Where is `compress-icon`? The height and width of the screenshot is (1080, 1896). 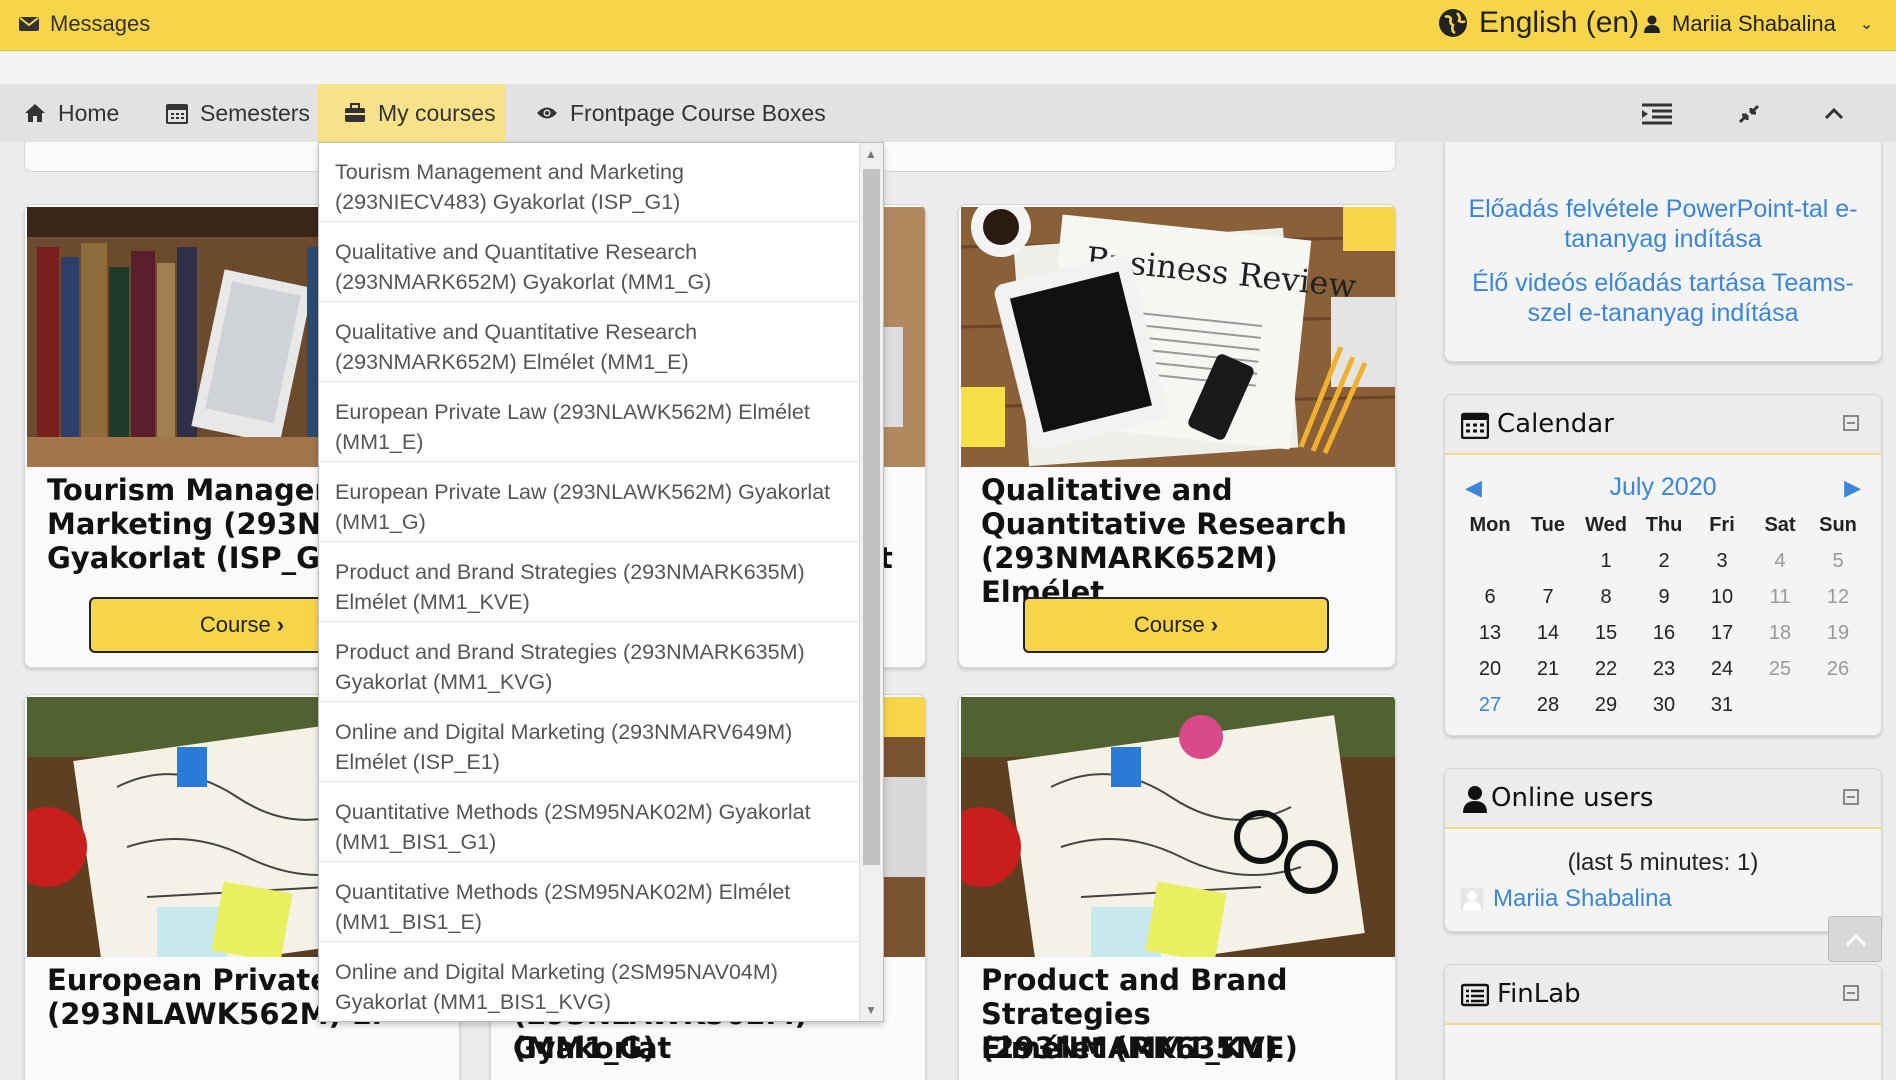
compress-icon is located at coordinates (1749, 114).